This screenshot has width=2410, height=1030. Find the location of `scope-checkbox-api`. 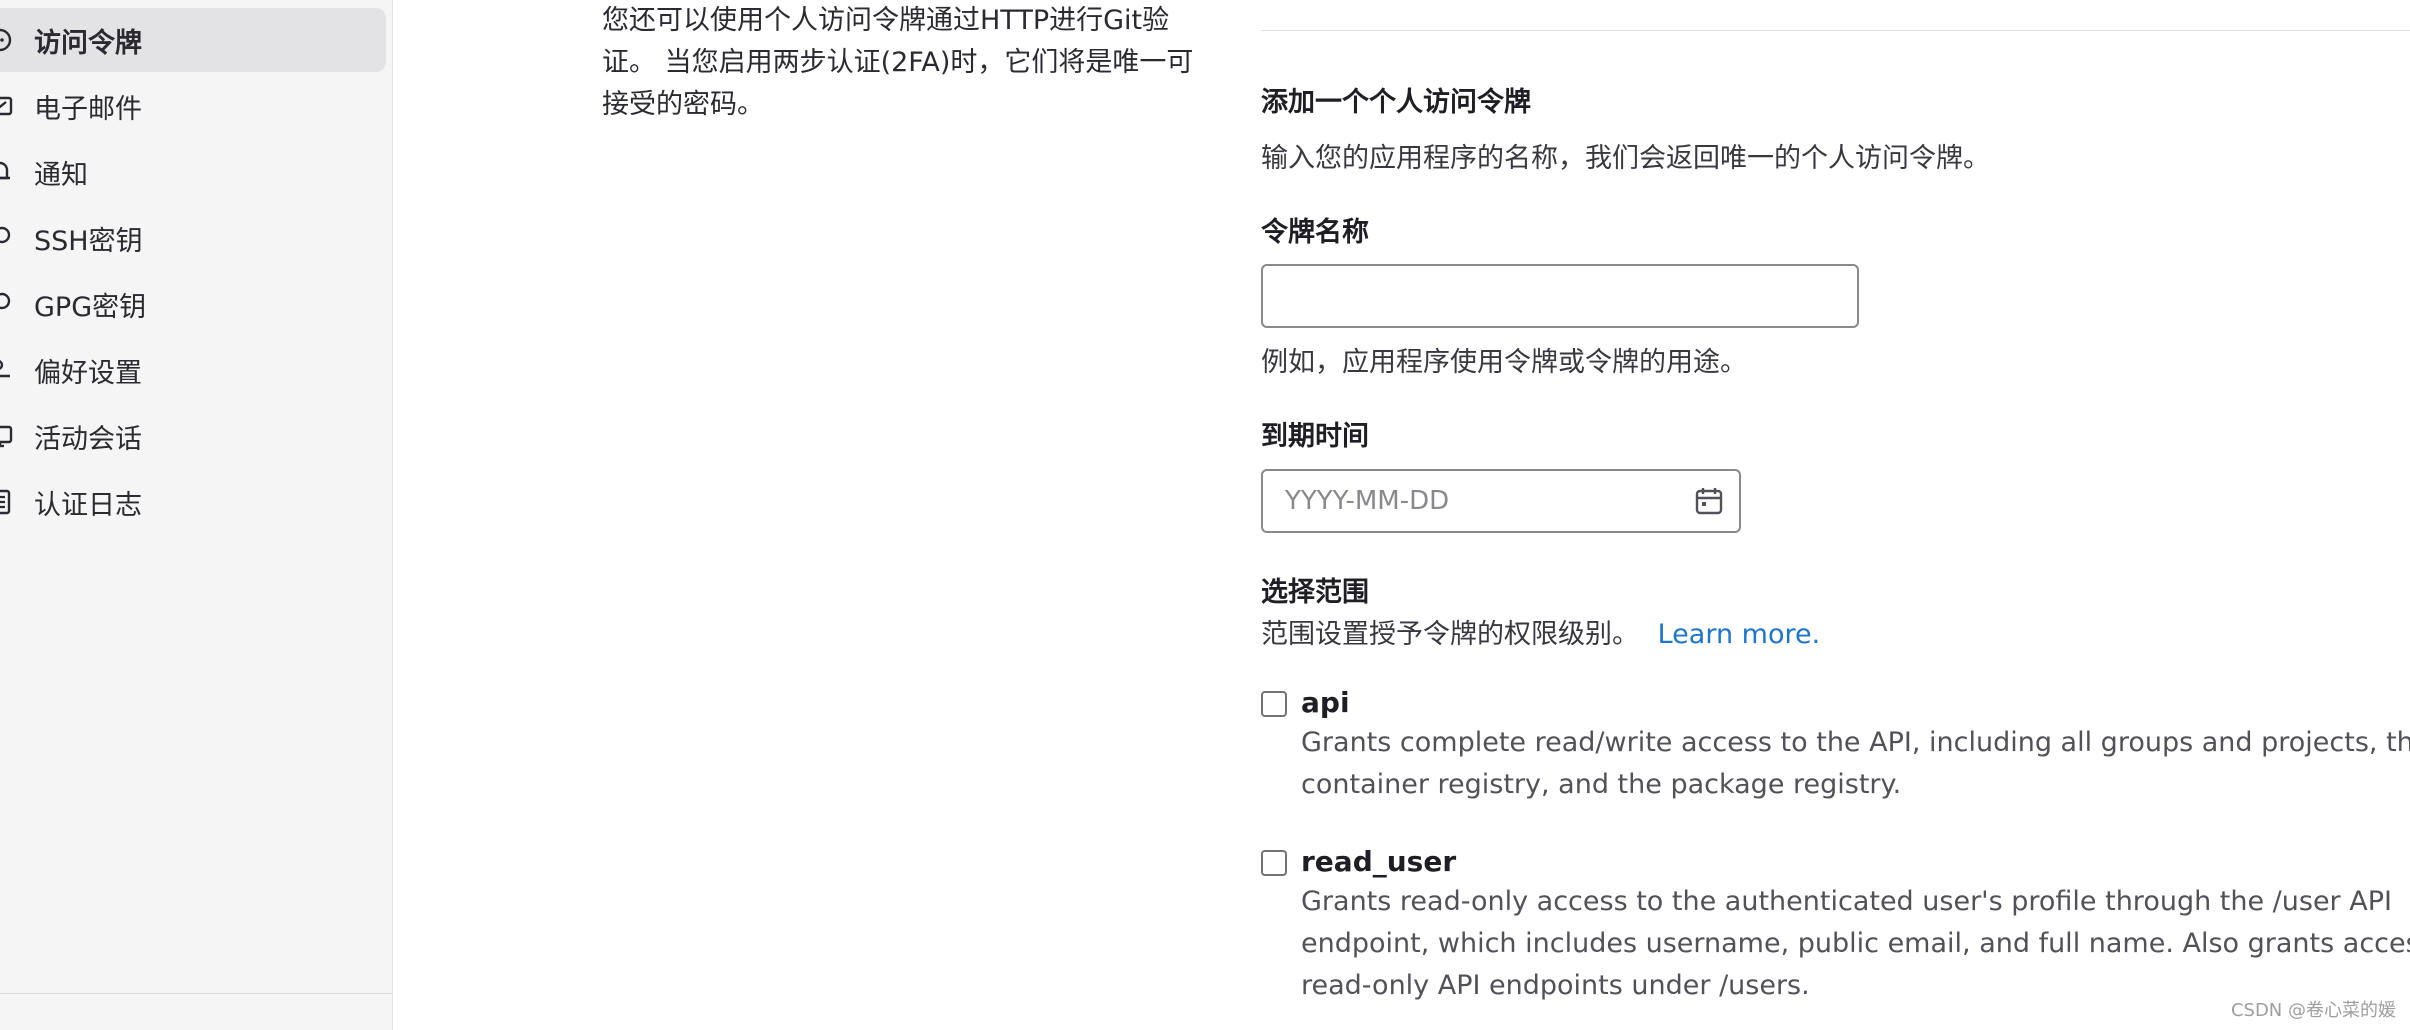

scope-checkbox-api is located at coordinates (1274, 704).